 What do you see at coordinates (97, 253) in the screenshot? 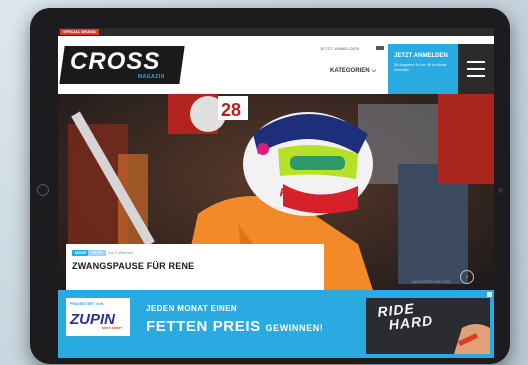
I see `news-tag: NEWS` at bounding box center [97, 253].